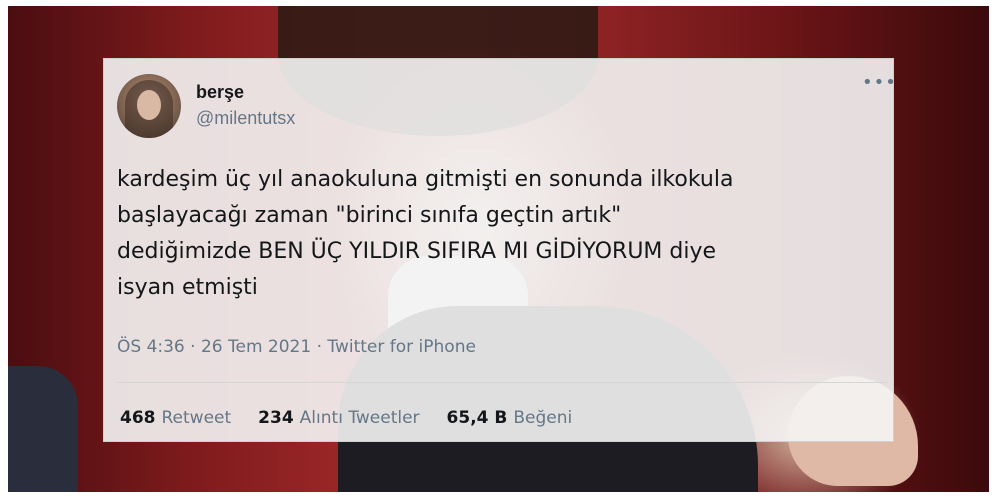 The height and width of the screenshot is (498, 996). Describe the element at coordinates (477, 418) in the screenshot. I see `likes-count: 65,4 B` at that location.